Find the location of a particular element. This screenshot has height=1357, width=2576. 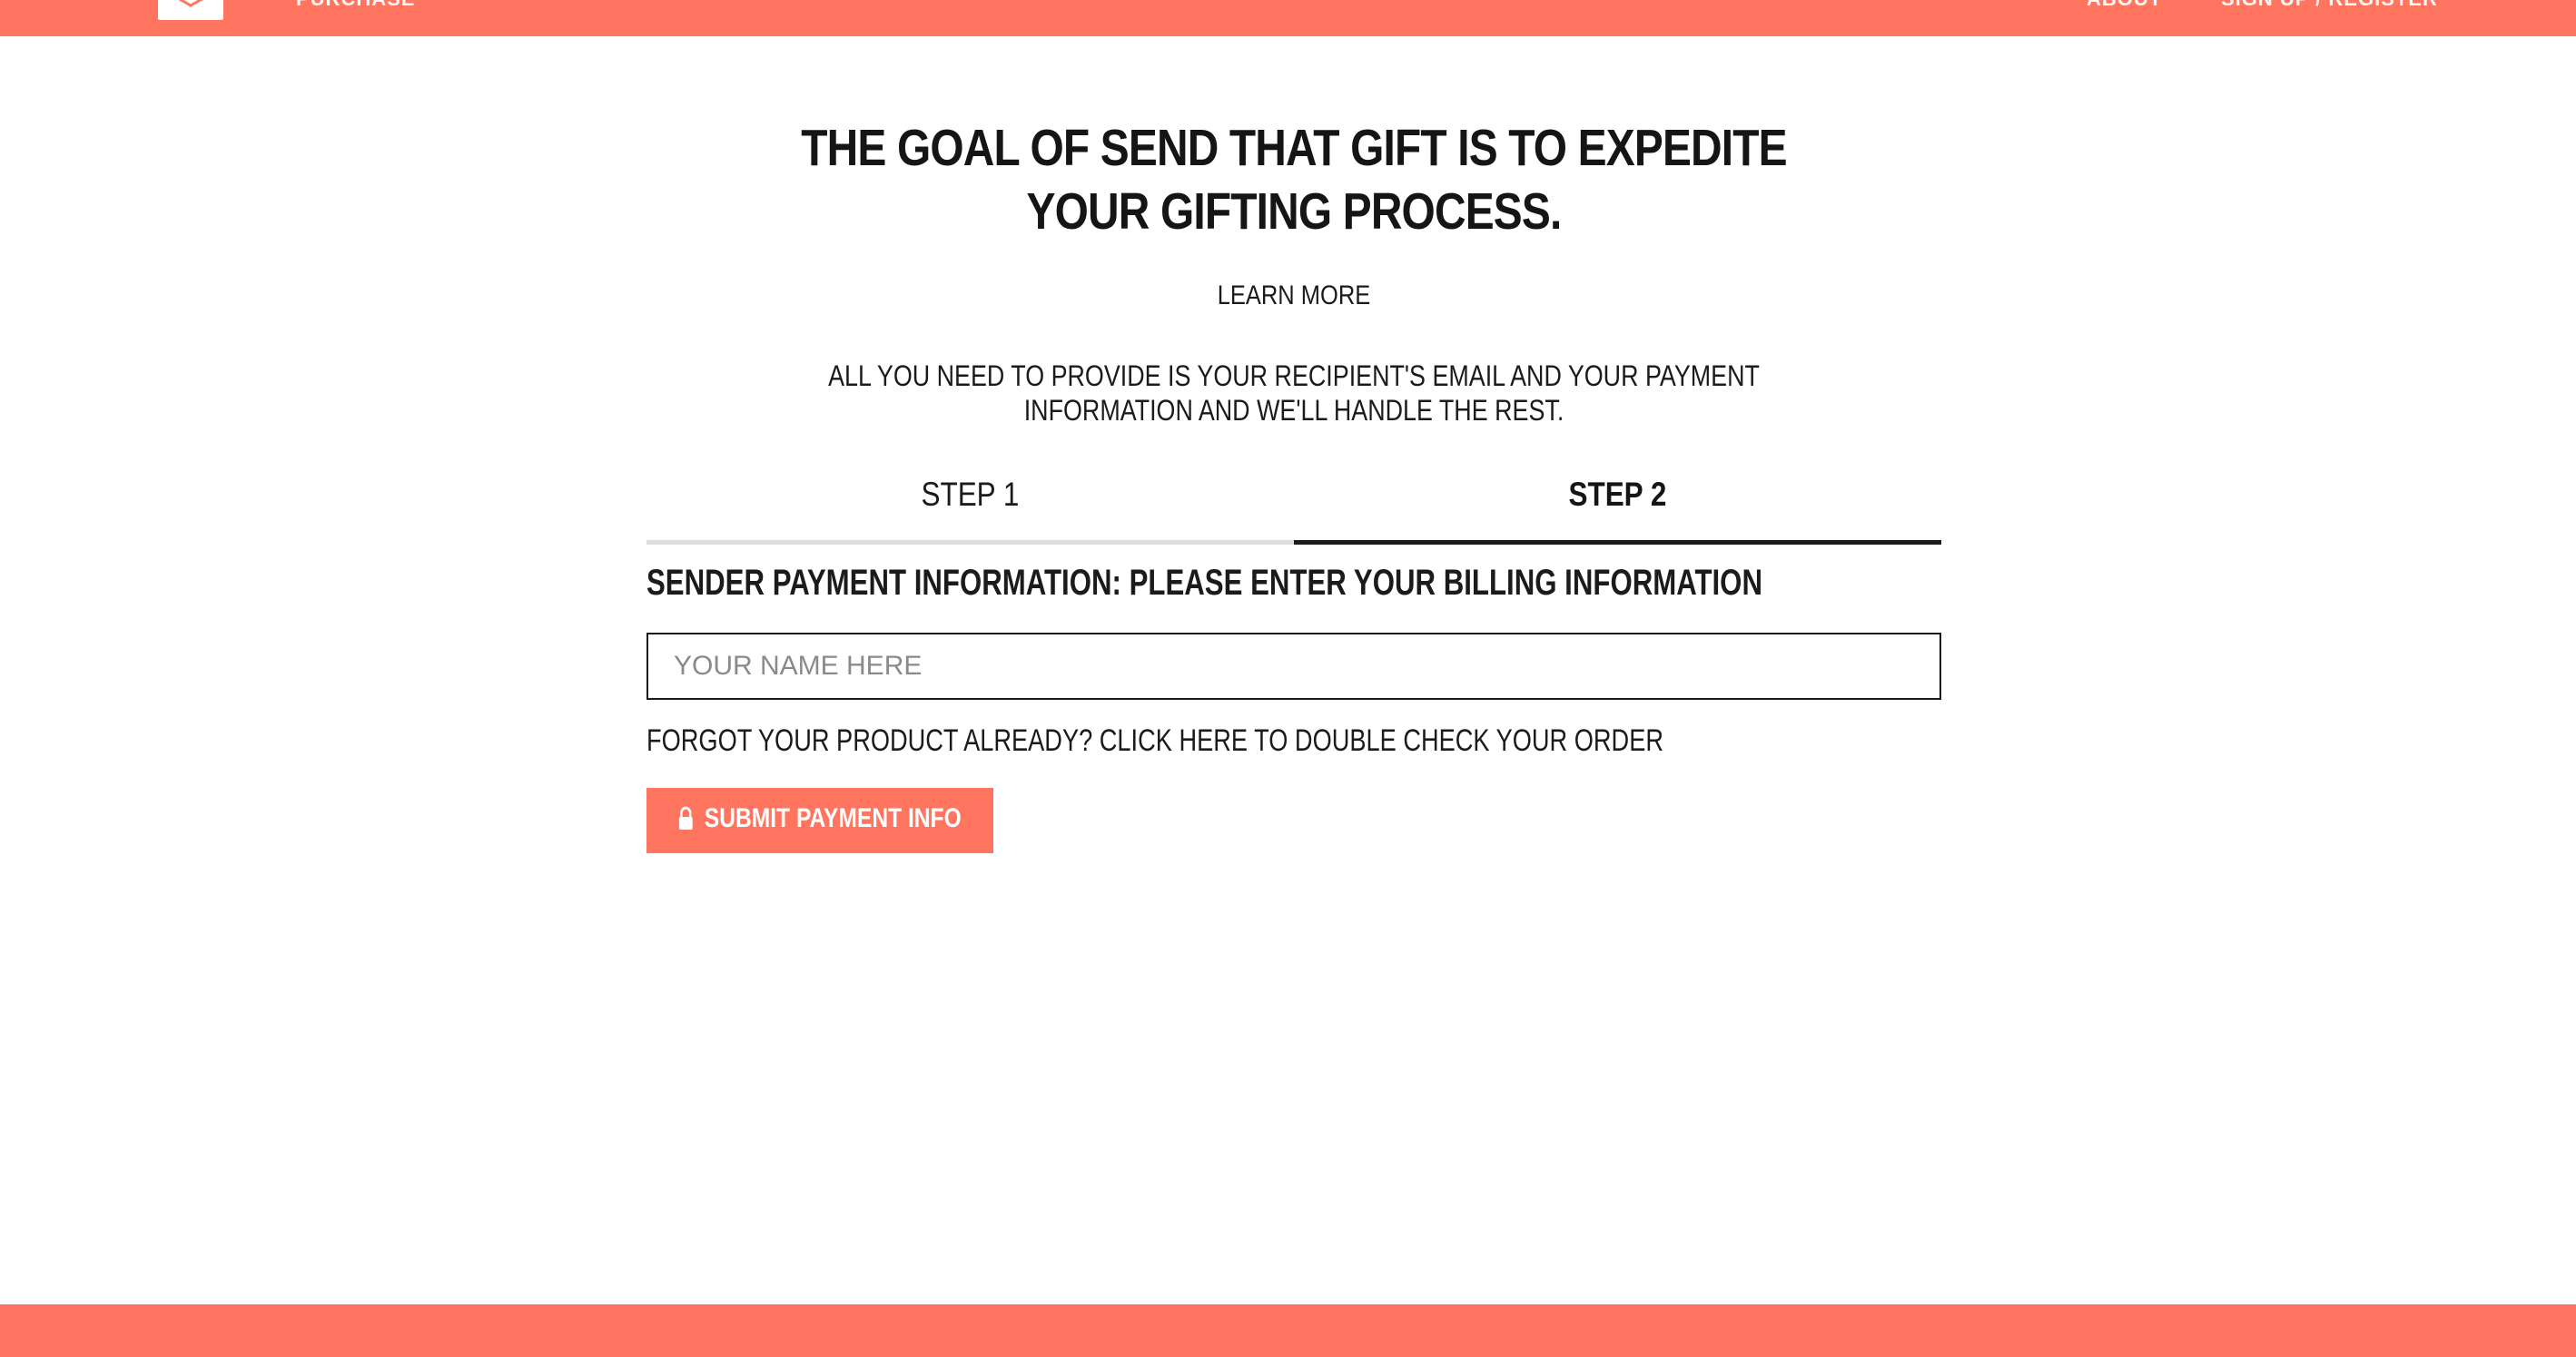

lock-icon is located at coordinates (686, 818).